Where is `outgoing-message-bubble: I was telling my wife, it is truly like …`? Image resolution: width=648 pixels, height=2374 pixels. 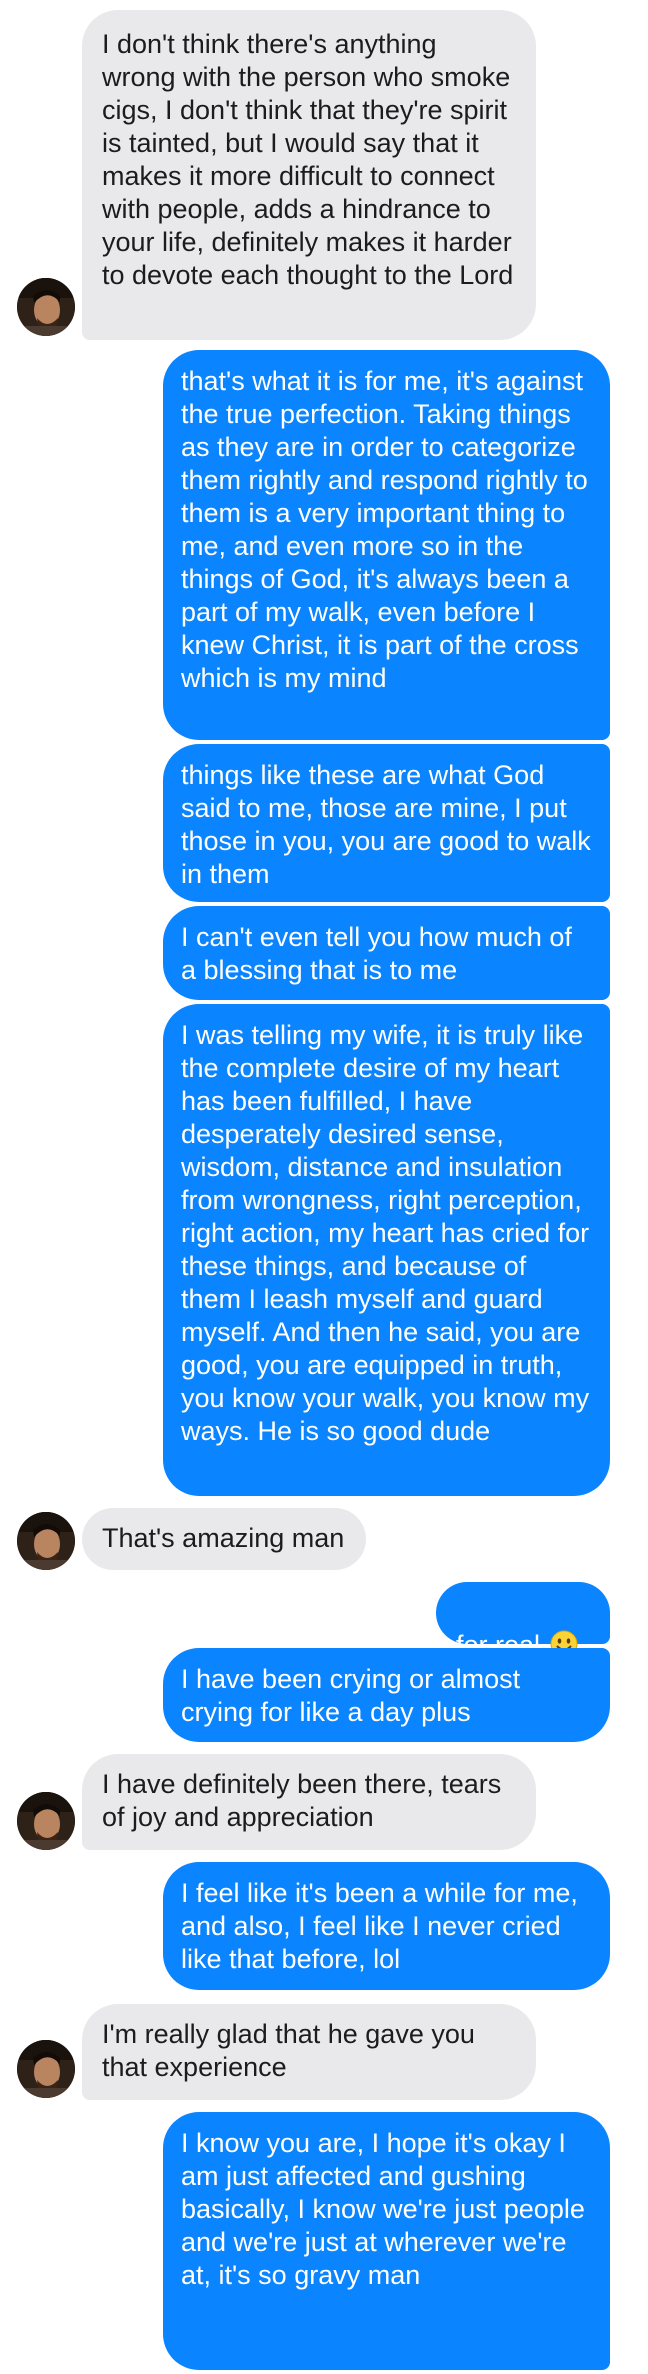 outgoing-message-bubble: I was telling my wife, it is truly like … is located at coordinates (386, 1250).